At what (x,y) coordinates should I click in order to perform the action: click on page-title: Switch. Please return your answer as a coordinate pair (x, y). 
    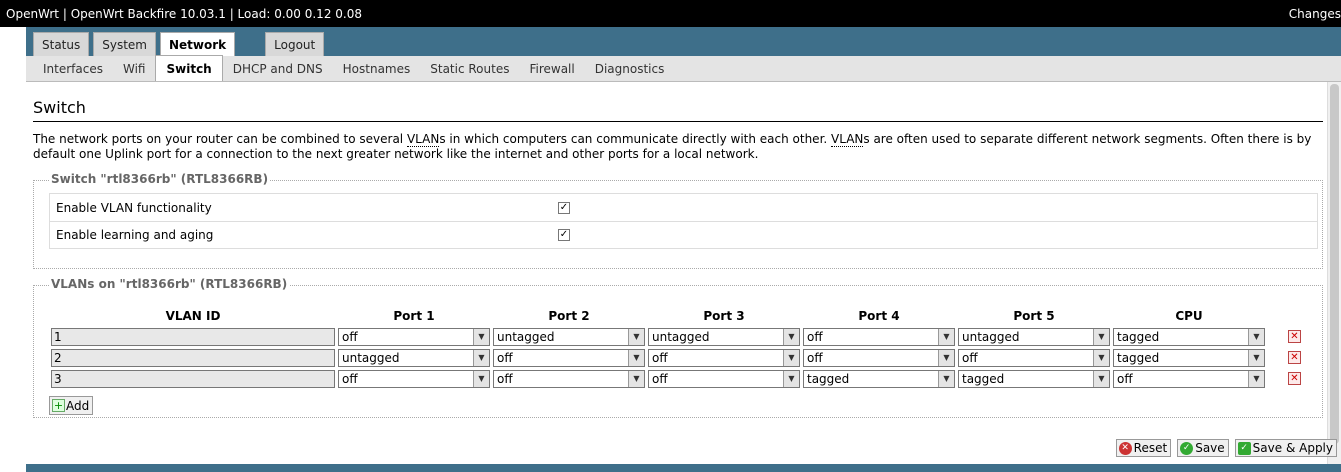
    Looking at the image, I should click on (59, 107).